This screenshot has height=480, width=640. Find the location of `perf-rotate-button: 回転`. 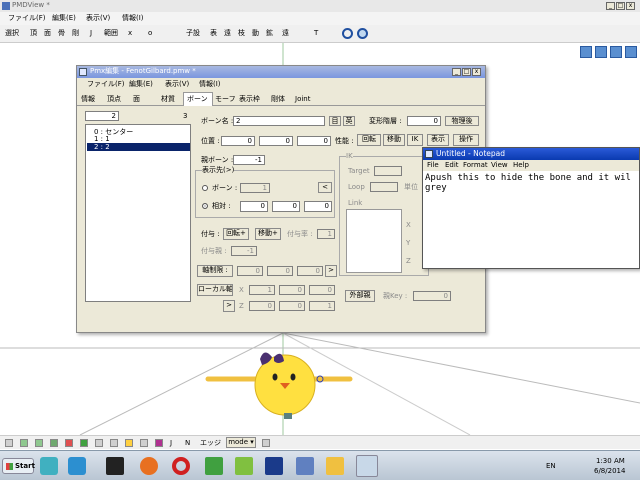

perf-rotate-button: 回転 is located at coordinates (369, 140).